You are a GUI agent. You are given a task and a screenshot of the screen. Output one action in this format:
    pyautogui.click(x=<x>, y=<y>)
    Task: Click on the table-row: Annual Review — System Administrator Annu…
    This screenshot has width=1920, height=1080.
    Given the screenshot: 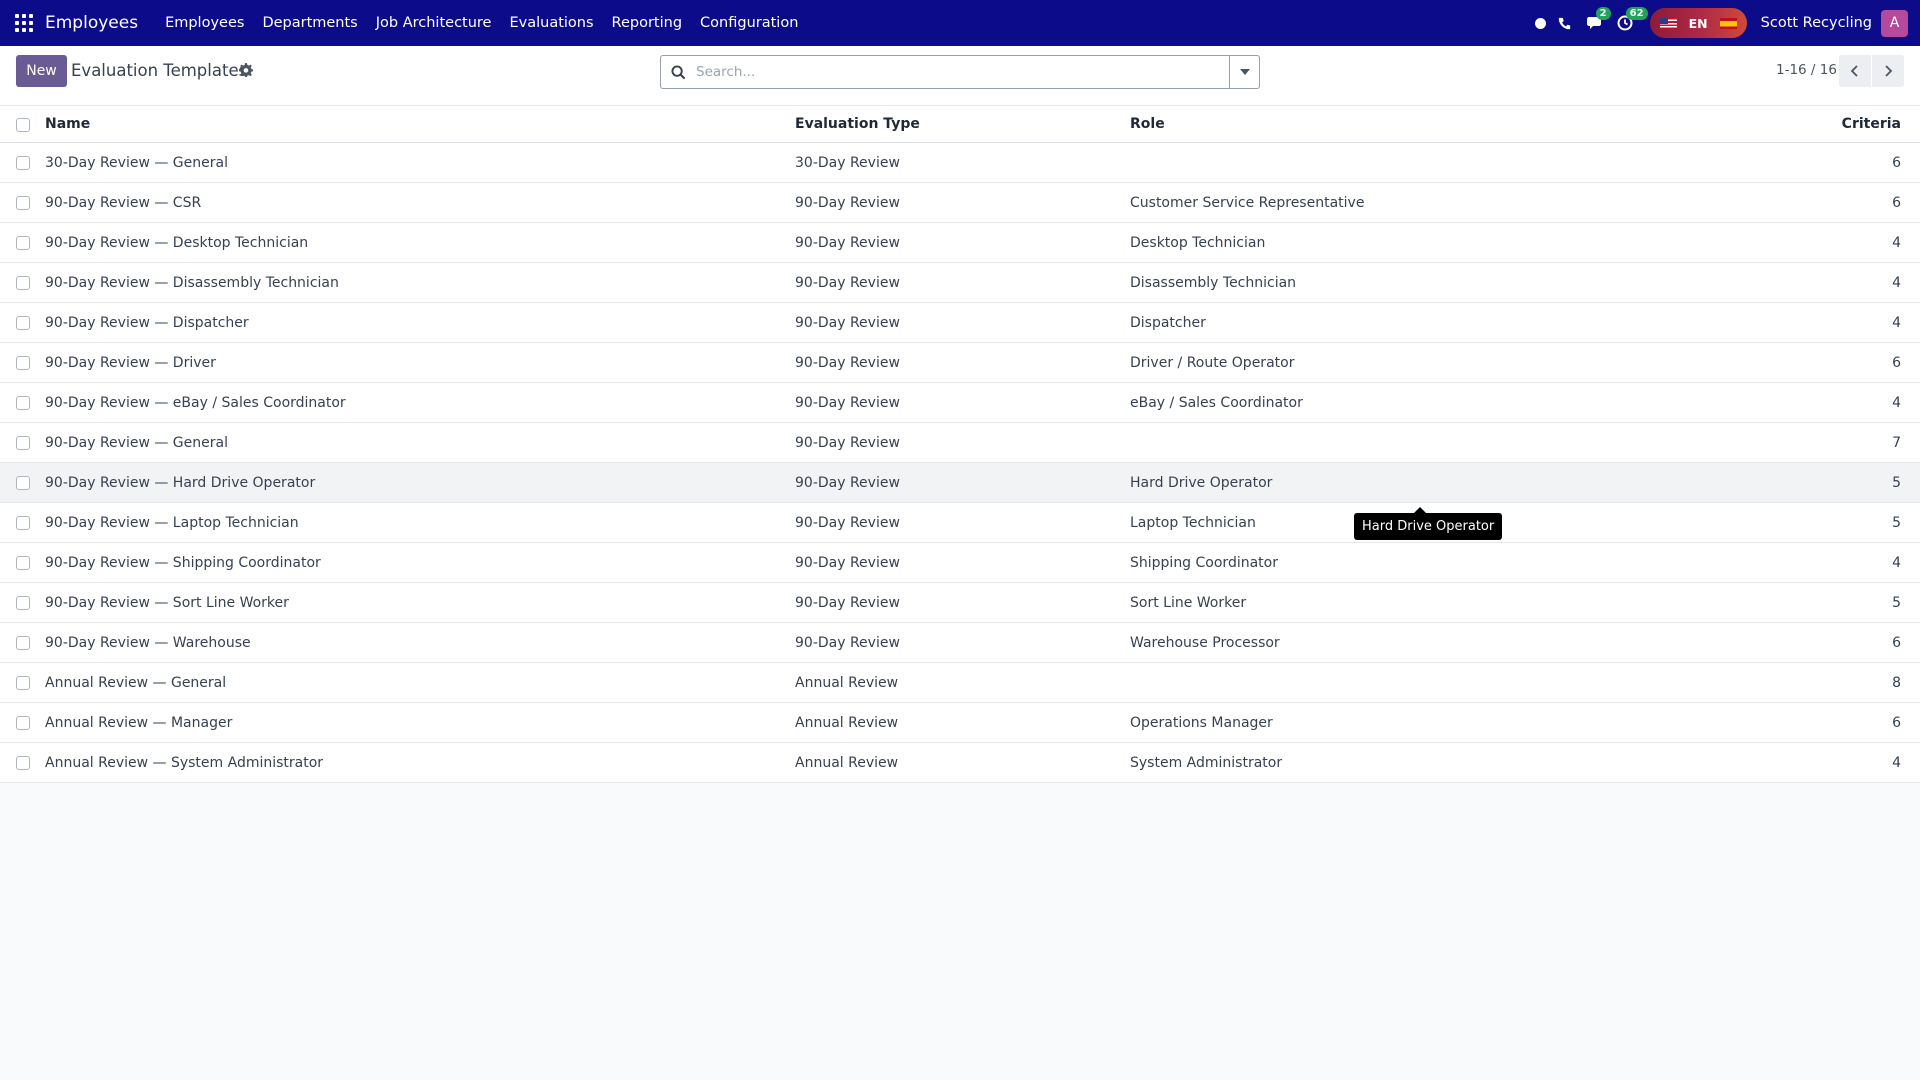 What is the action you would take?
    pyautogui.click(x=960, y=763)
    